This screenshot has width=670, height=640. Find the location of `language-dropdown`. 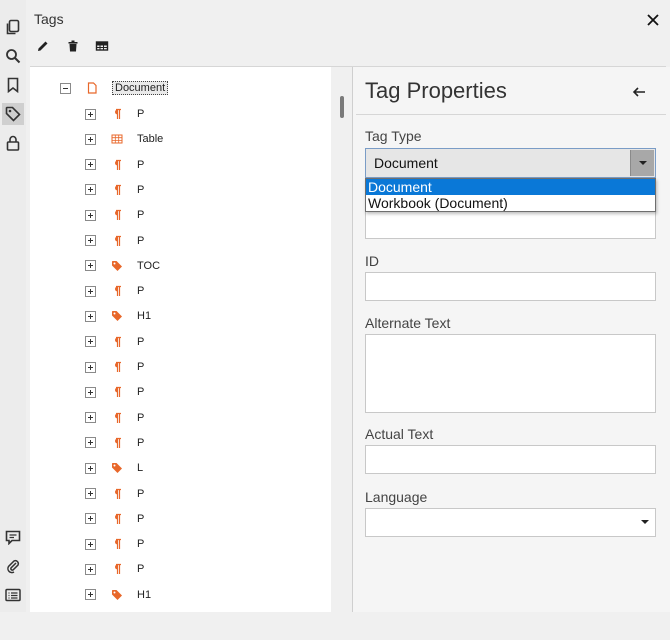

language-dropdown is located at coordinates (510, 522).